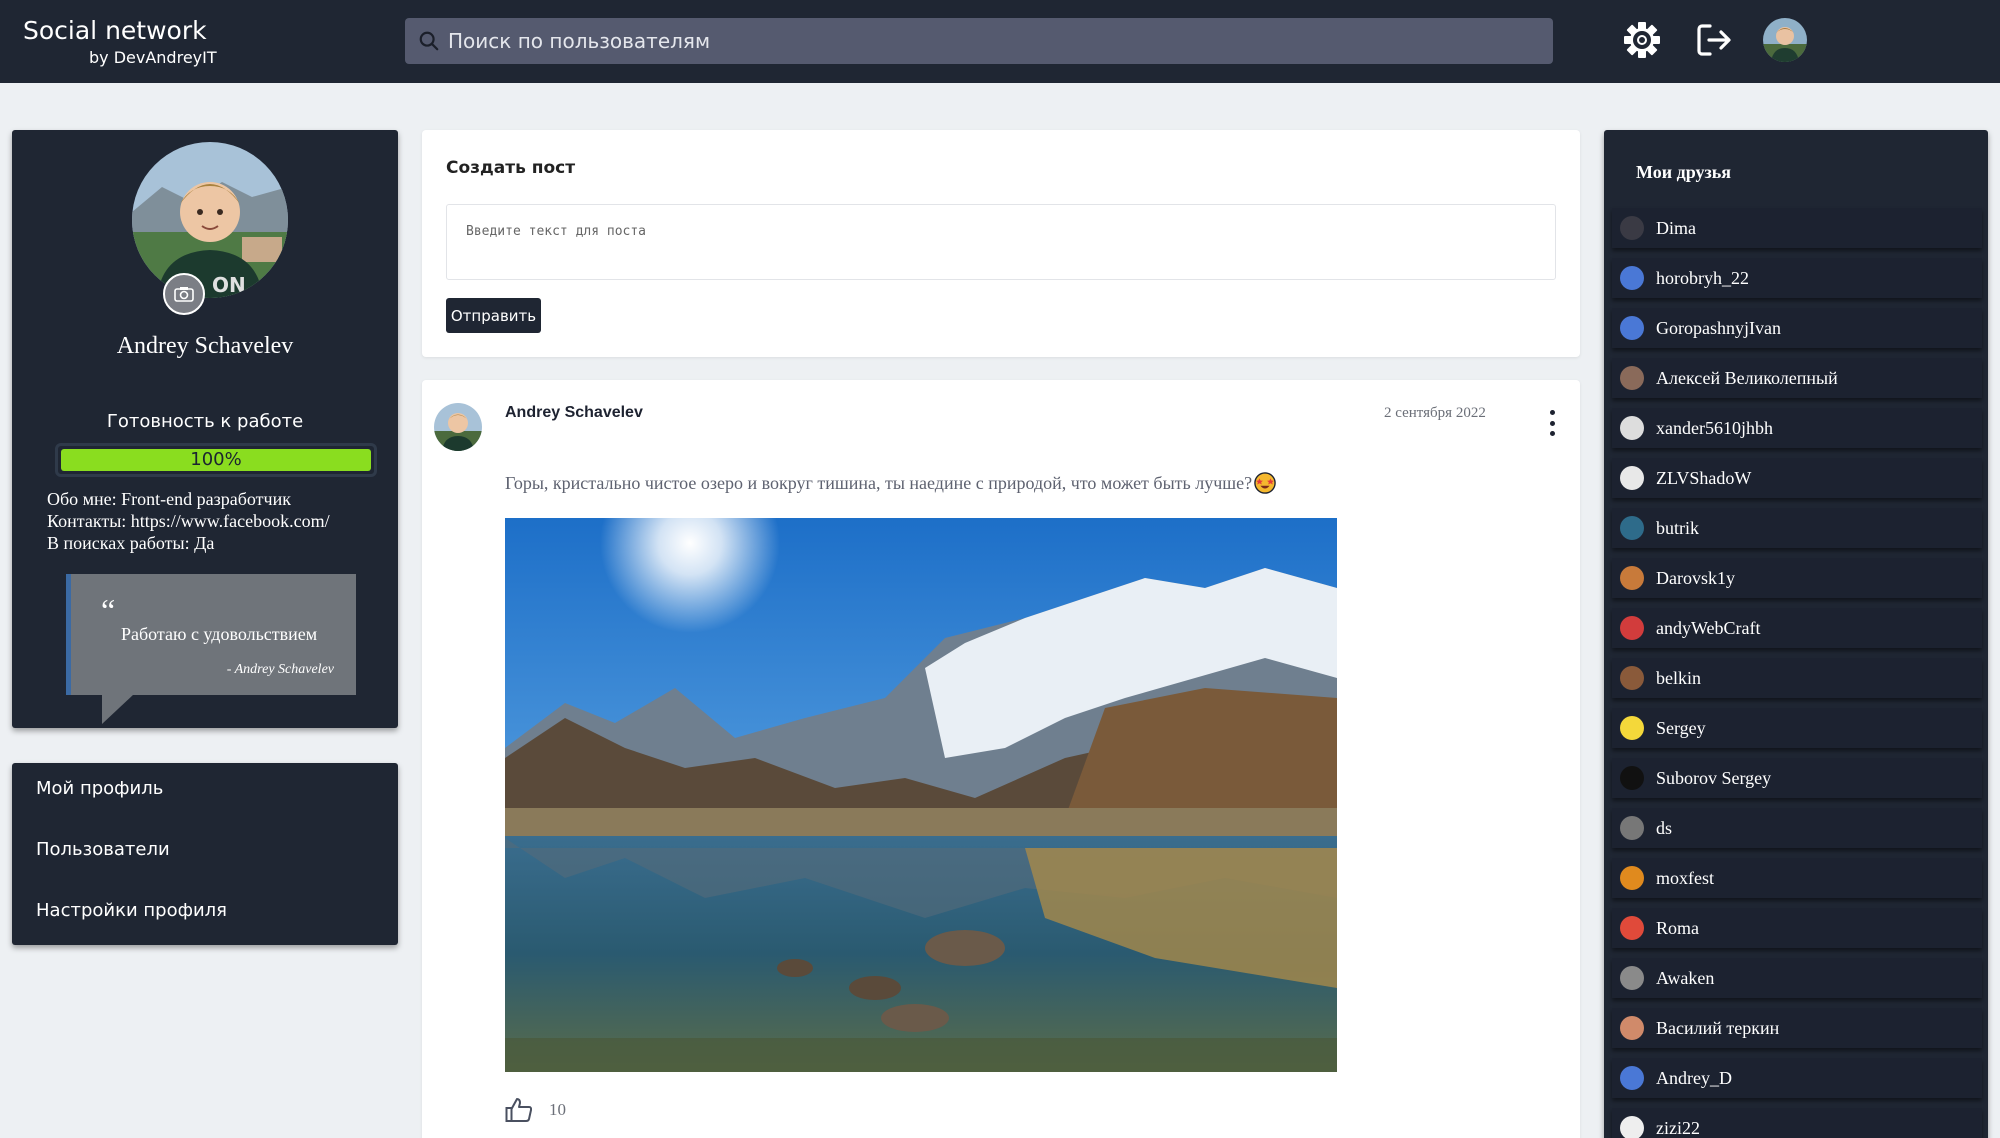  Describe the element at coordinates (153, 57) in the screenshot. I see `brand-subtitle: by DevAndreyIT` at that location.